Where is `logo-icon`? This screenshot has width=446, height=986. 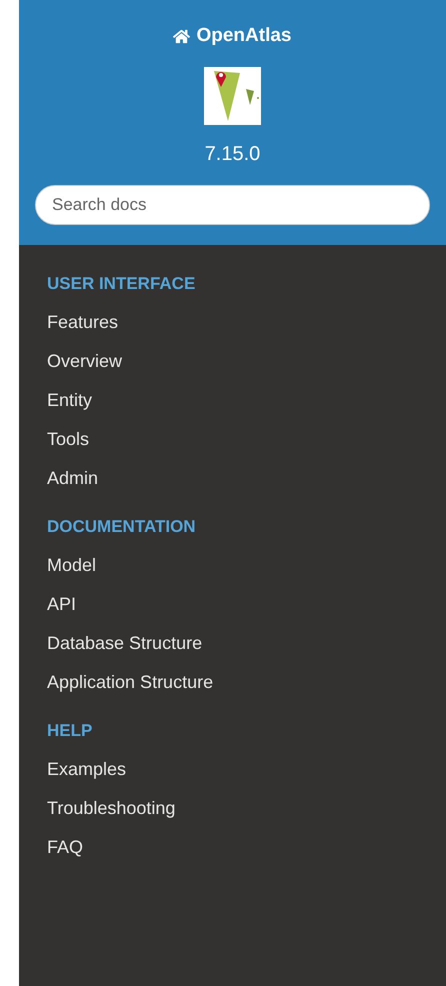
logo-icon is located at coordinates (232, 95).